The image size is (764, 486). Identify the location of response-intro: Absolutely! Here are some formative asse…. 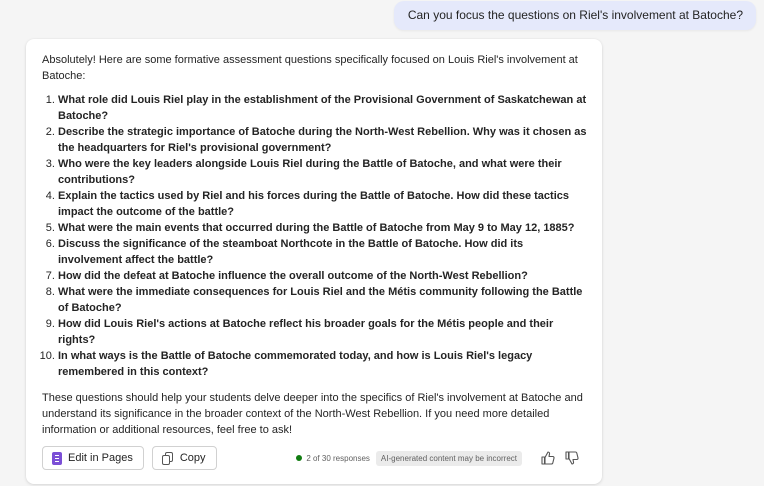
(310, 68).